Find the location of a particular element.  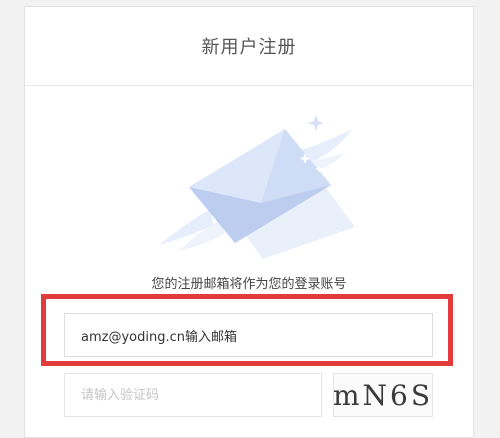

captcha-image: mN6S is located at coordinates (383, 395).